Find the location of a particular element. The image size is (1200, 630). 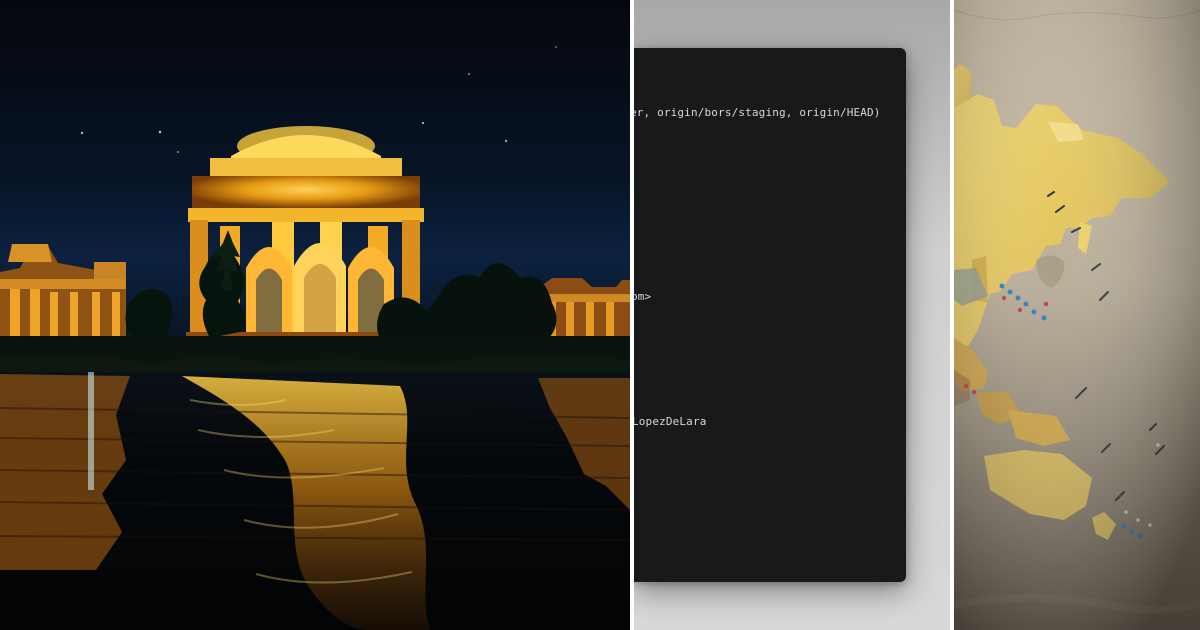

terminal-line-1: er, origin/bors/staging, origin/HEAD) is located at coordinates (757, 112).